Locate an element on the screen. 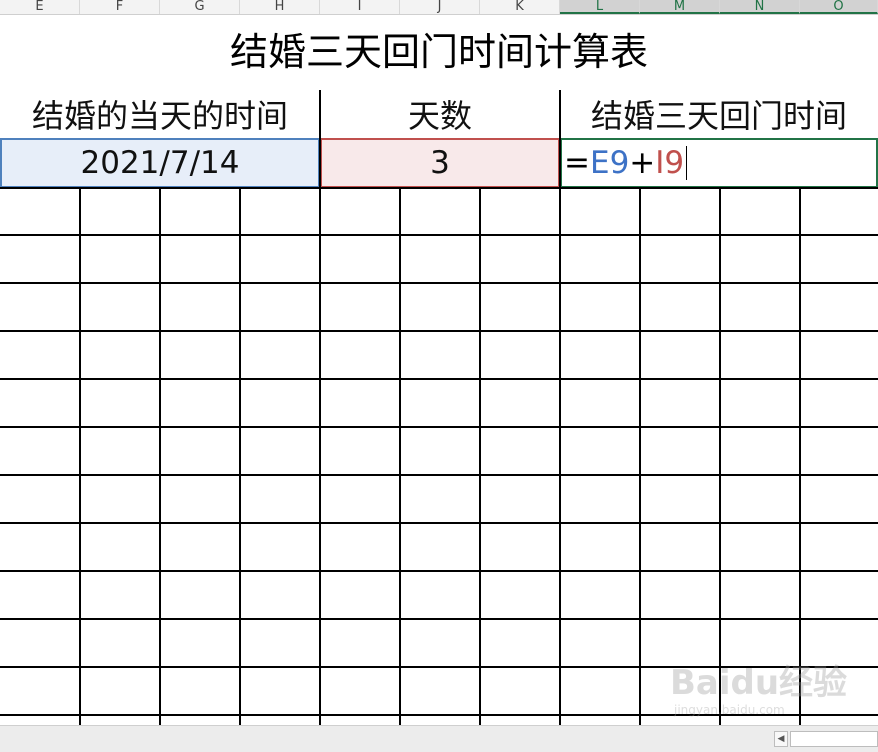 This screenshot has width=878, height=752. column-header-j: J is located at coordinates (440, 7).